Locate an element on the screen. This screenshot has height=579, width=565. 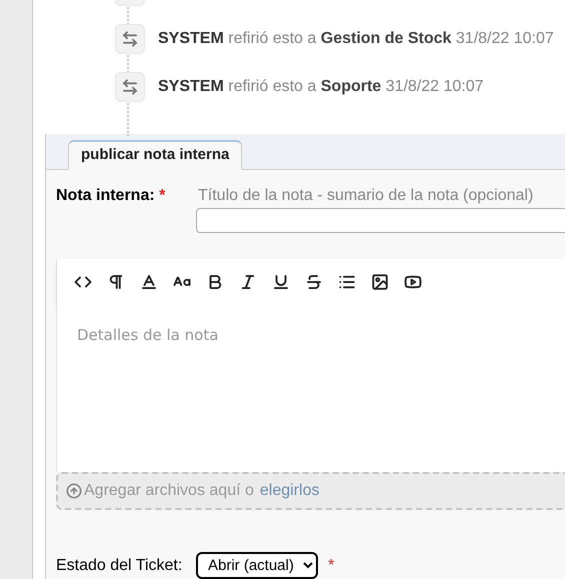
dropzone-text: Agregar archivos aquí o is located at coordinates (169, 491).